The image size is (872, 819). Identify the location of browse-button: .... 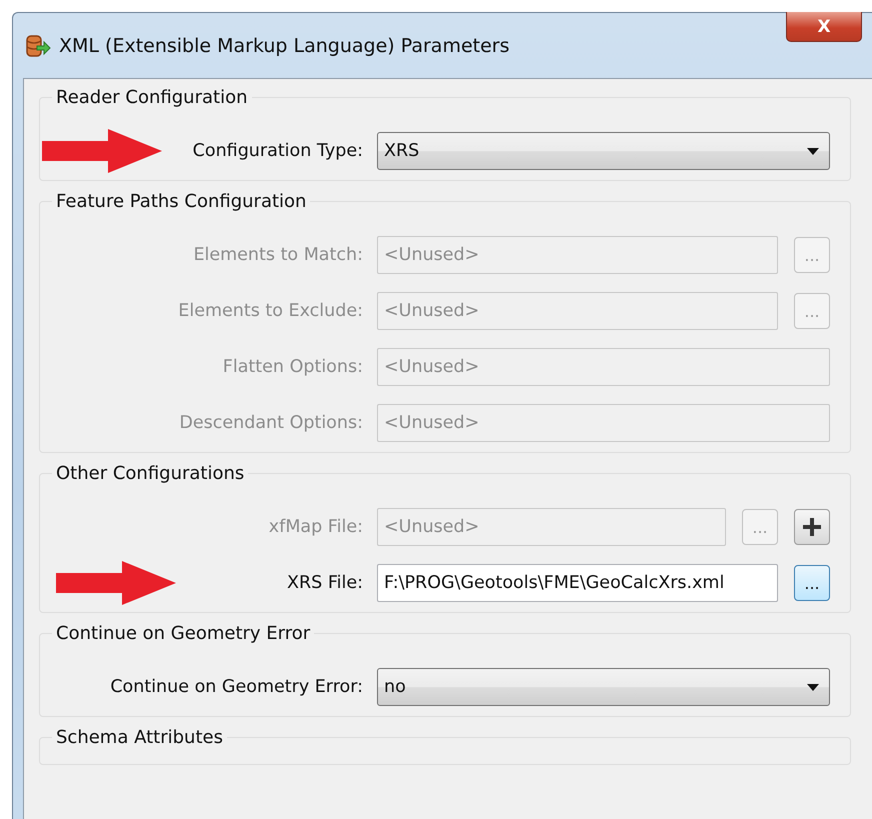
(812, 583).